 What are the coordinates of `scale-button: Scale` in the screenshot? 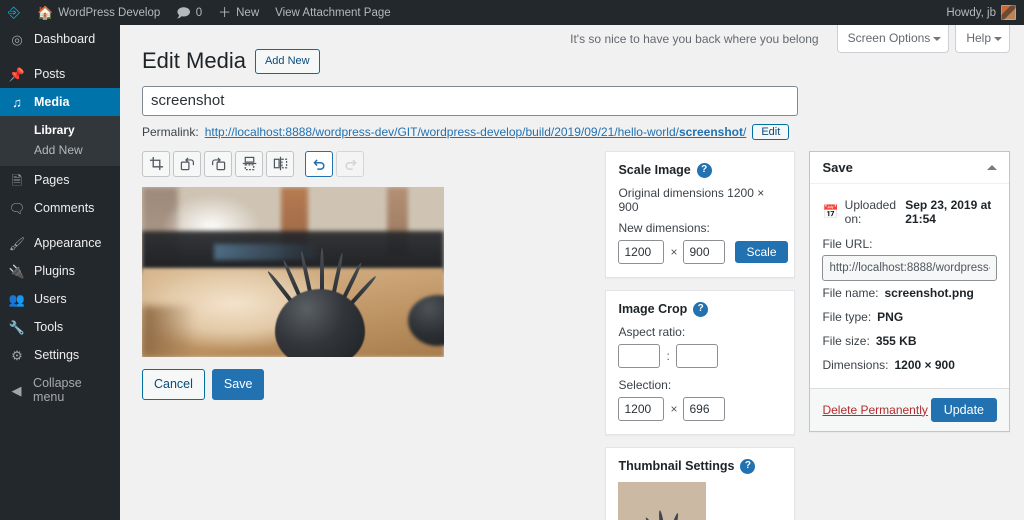 It's located at (761, 251).